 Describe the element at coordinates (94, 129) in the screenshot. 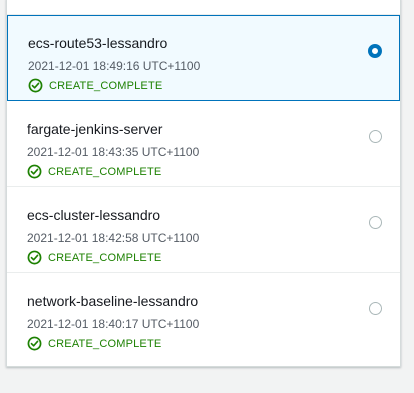

I see `stack-name: fargate-jenkins-server` at that location.